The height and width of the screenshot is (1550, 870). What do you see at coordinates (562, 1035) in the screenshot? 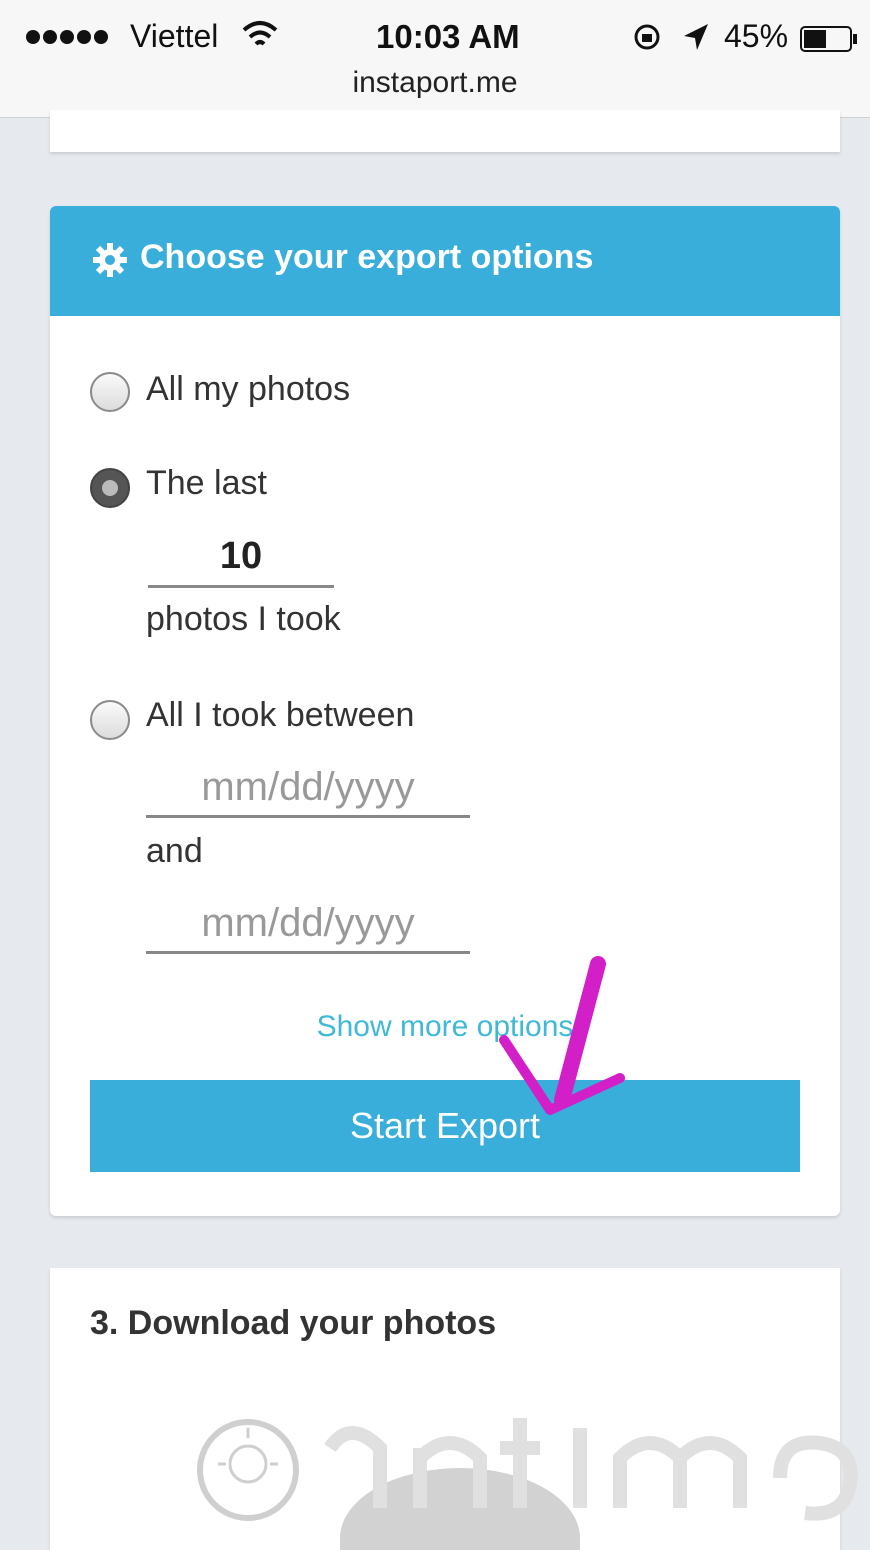
I see `annotation-arrow-icon` at bounding box center [562, 1035].